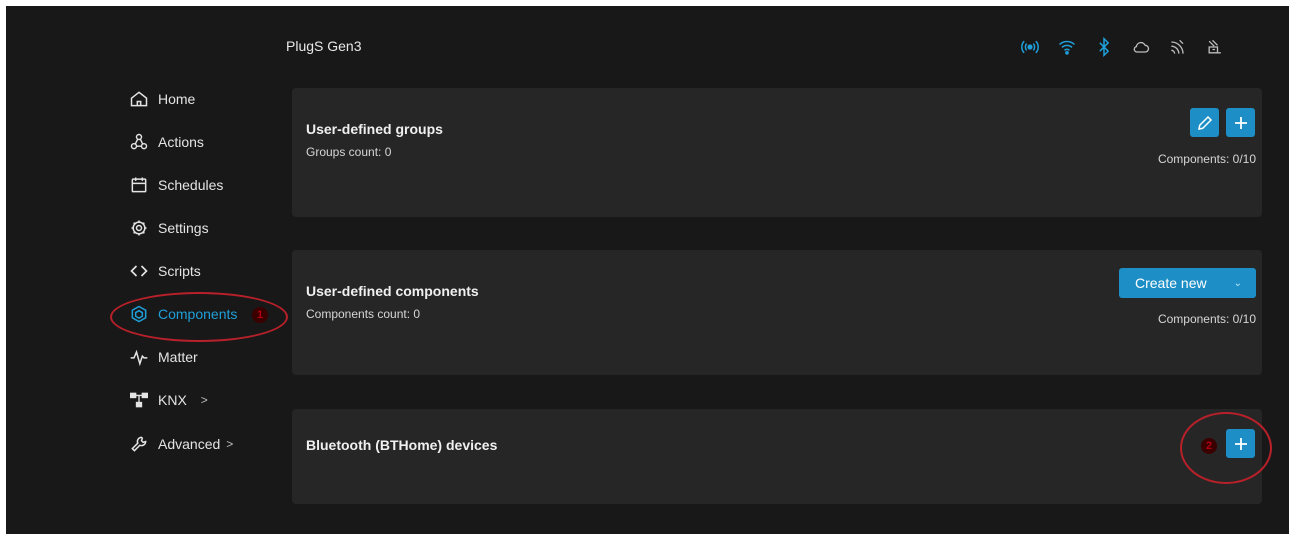  I want to click on sidebar-item-knx: KNX >, so click(168, 400).